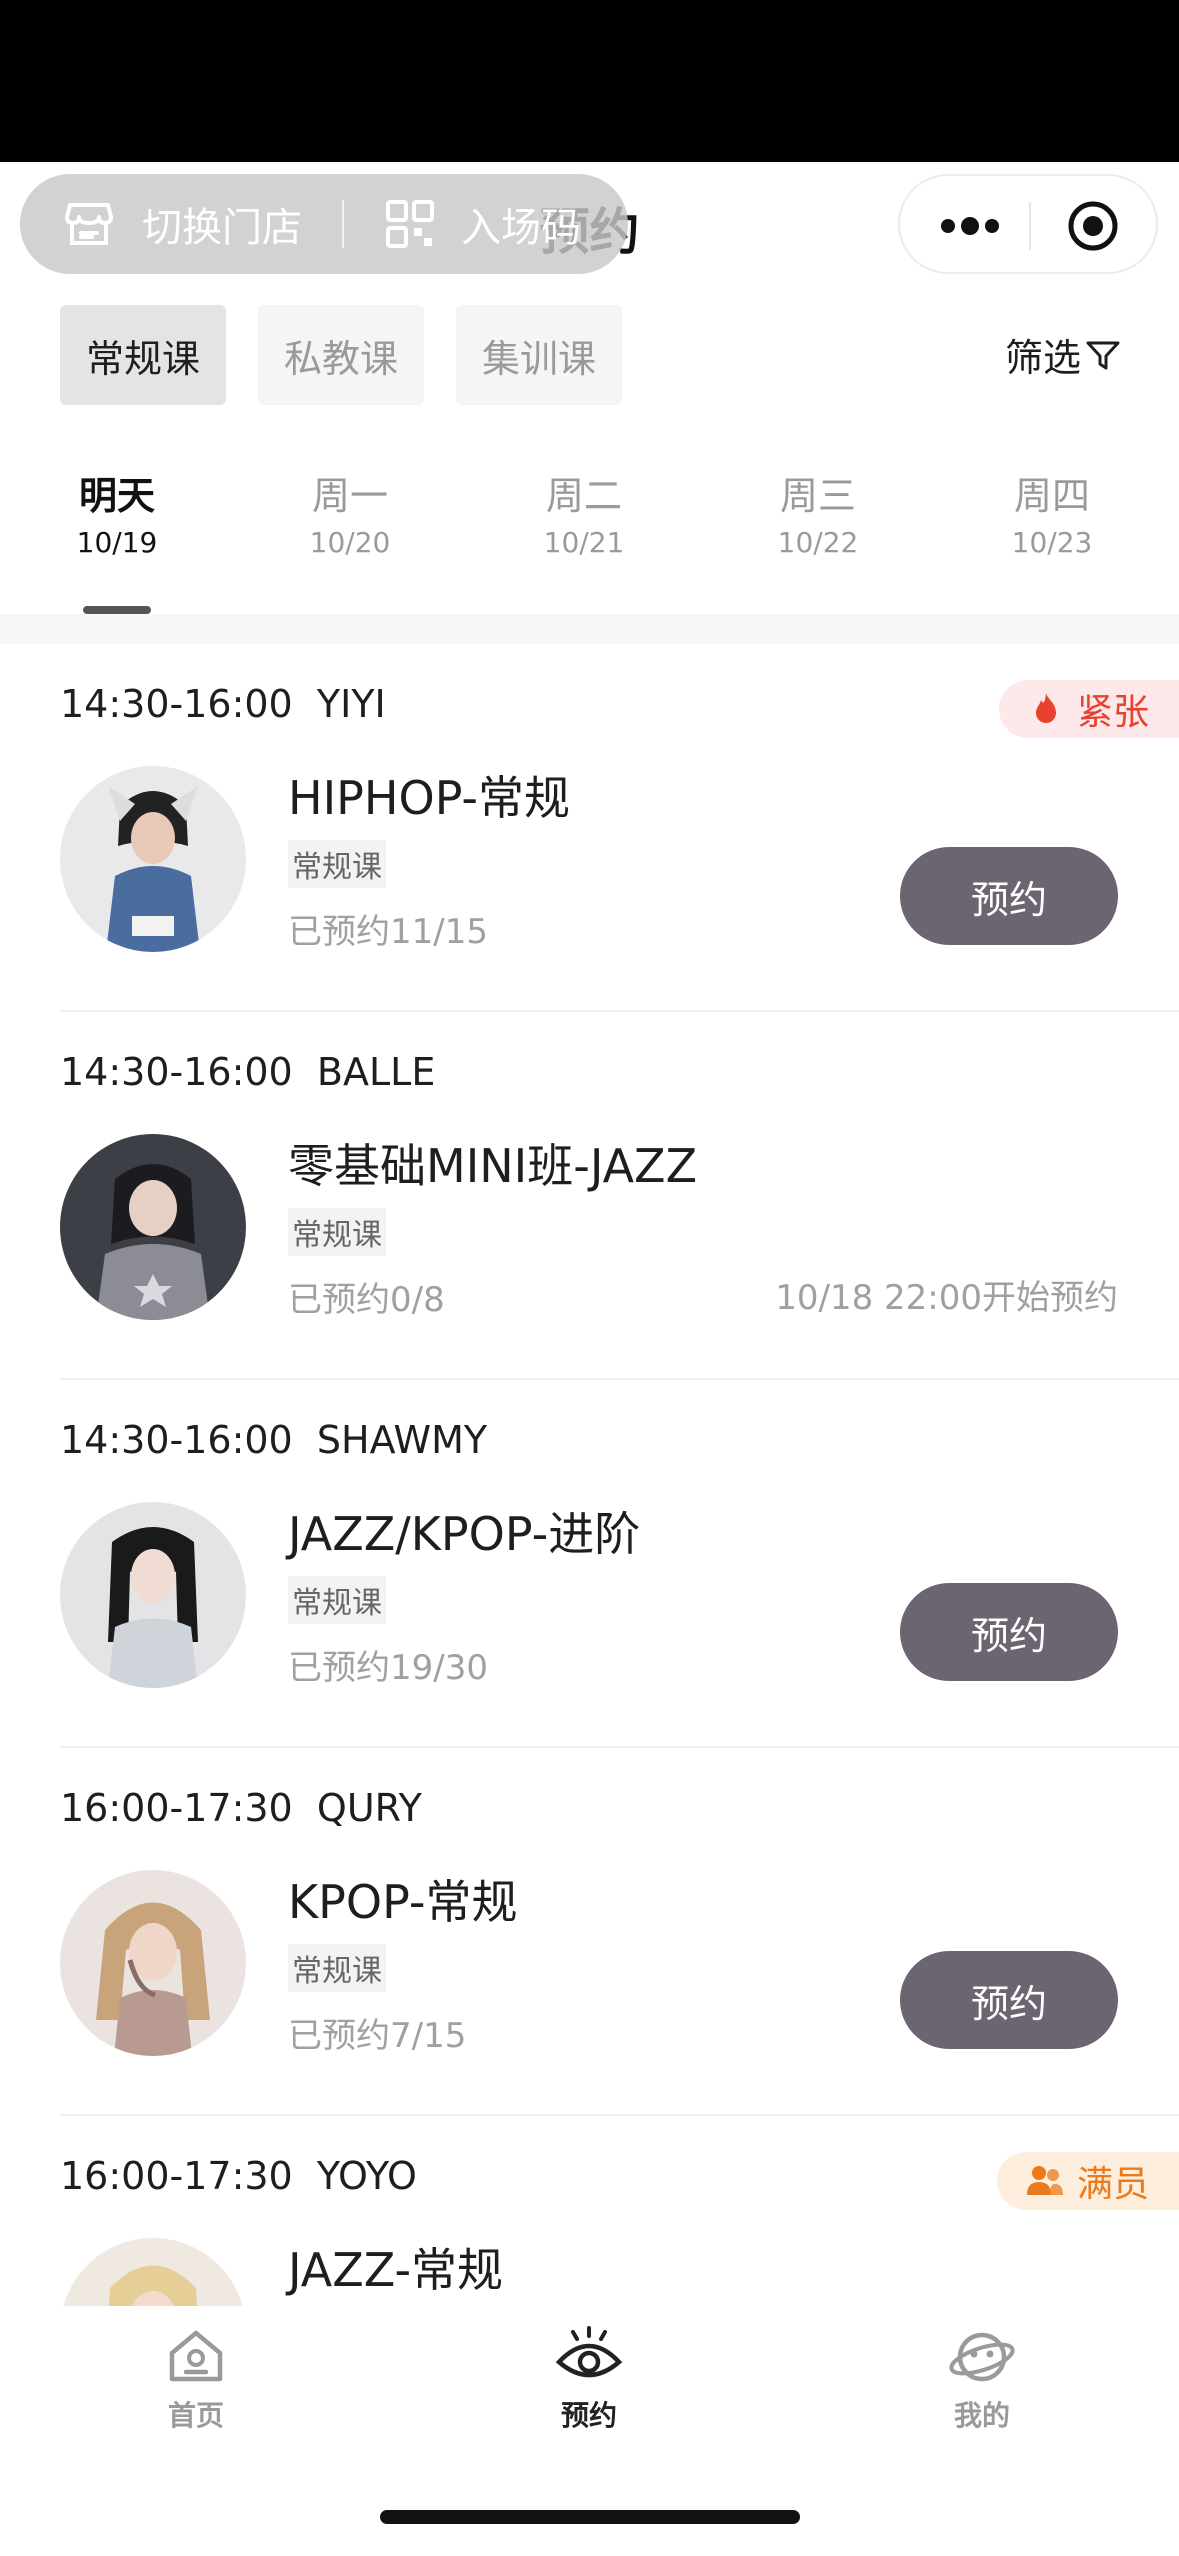 This screenshot has height=2556, width=1179. I want to click on course-time-teacher: 14:30-16:00 YIYI, so click(223, 704).